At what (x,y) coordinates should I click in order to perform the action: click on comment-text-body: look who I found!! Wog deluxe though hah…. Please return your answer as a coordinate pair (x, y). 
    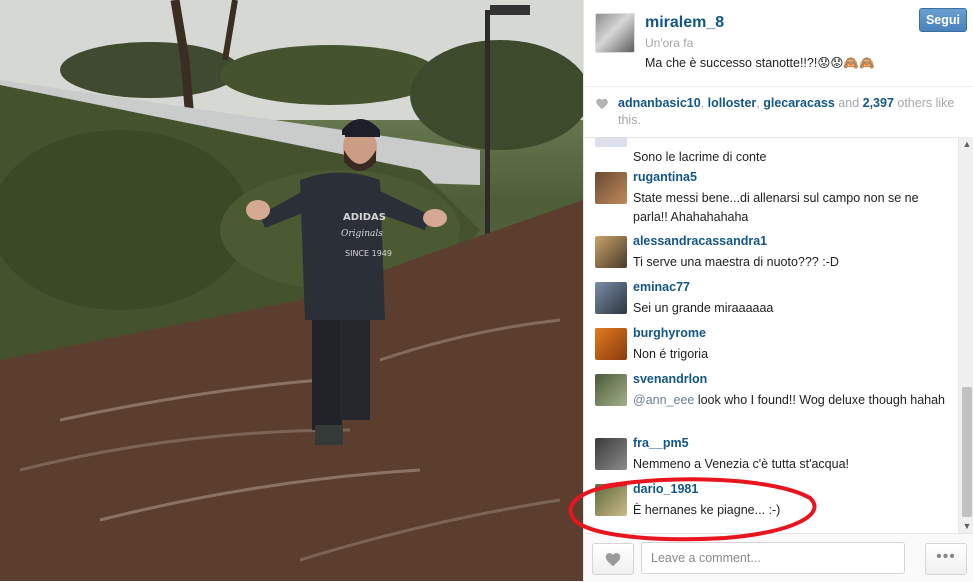
    Looking at the image, I should click on (820, 400).